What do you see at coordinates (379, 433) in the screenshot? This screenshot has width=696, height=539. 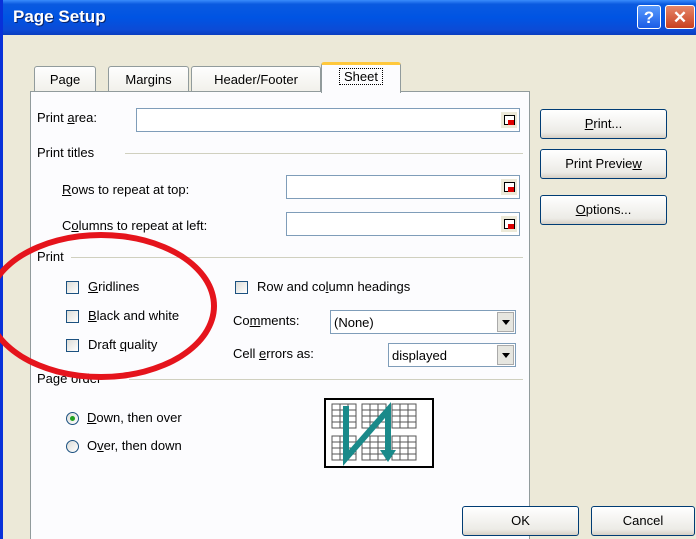 I see `page-order-preview-icon` at bounding box center [379, 433].